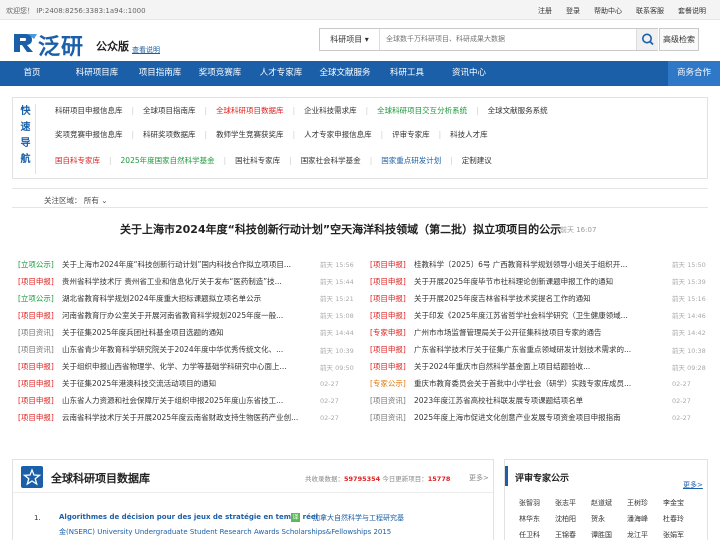 This screenshot has width=720, height=540. I want to click on quick-link: 科研项目申报信息库, so click(89, 110).